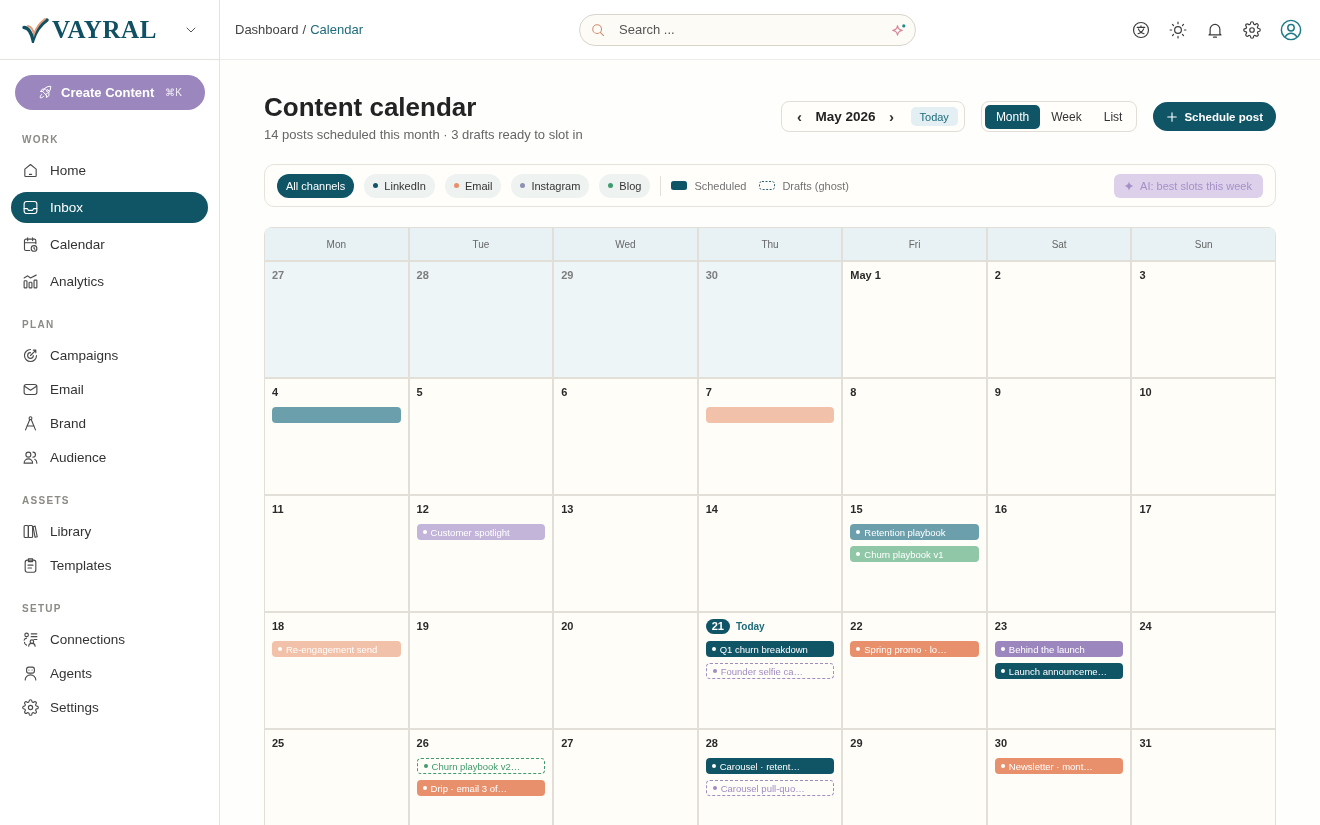 Image resolution: width=1320 pixels, height=825 pixels. What do you see at coordinates (278, 509) in the screenshot?
I see `day-number: 11` at bounding box center [278, 509].